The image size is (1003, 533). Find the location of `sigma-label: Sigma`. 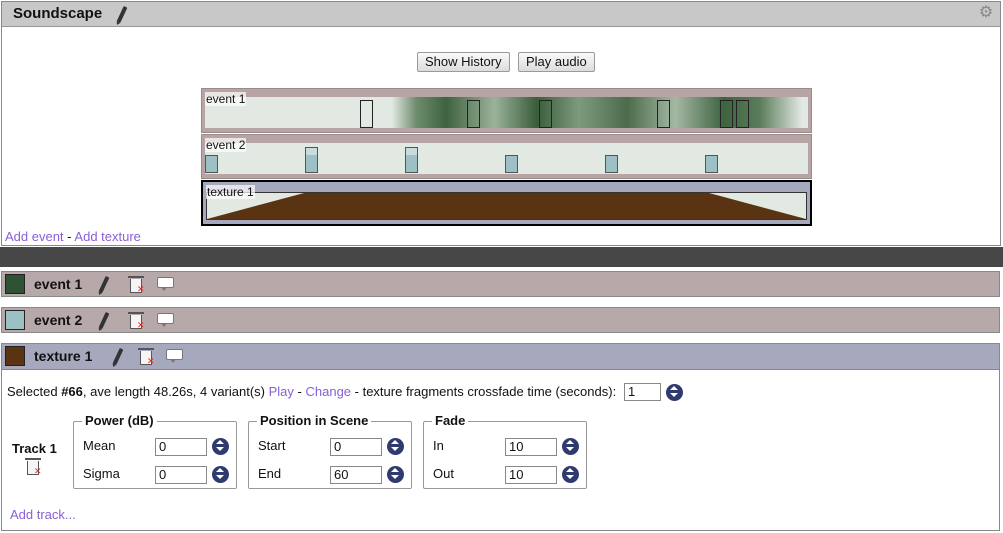

sigma-label: Sigma is located at coordinates (101, 473).